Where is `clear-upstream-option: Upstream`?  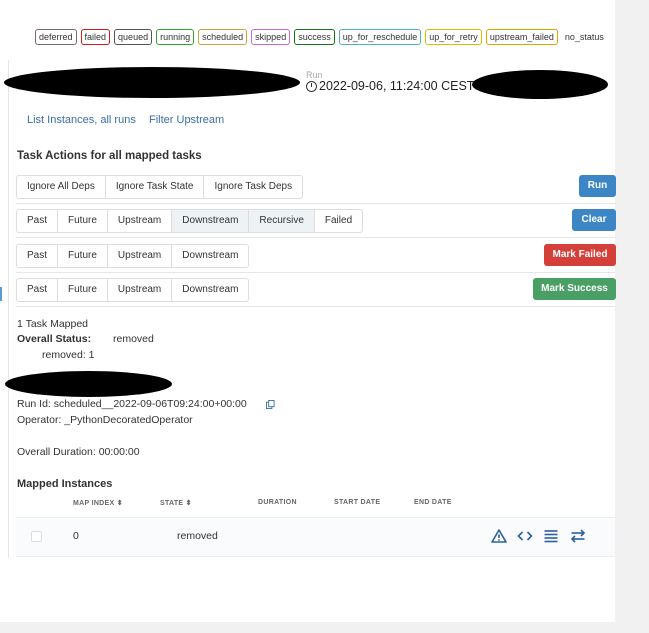
clear-upstream-option: Upstream is located at coordinates (140, 221).